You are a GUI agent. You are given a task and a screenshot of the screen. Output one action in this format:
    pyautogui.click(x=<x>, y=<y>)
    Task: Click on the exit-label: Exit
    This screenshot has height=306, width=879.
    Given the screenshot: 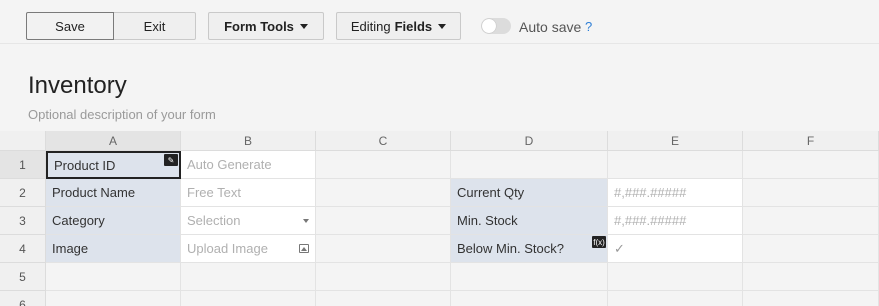 What is the action you would take?
    pyautogui.click(x=154, y=26)
    